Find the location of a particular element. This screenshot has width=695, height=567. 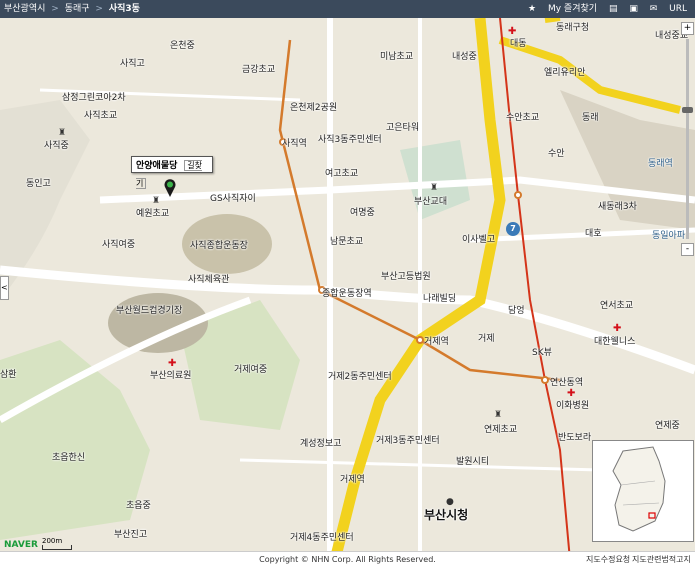

map-label-major: 부산시청 is located at coordinates (446, 515).